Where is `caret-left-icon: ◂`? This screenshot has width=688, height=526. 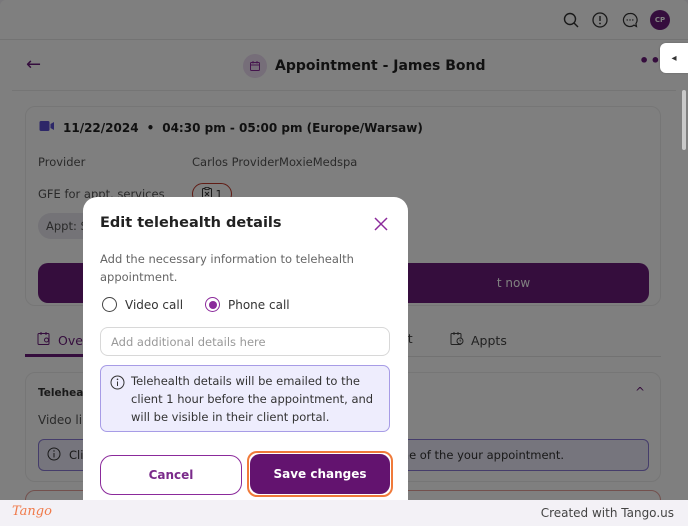 caret-left-icon: ◂ is located at coordinates (674, 58).